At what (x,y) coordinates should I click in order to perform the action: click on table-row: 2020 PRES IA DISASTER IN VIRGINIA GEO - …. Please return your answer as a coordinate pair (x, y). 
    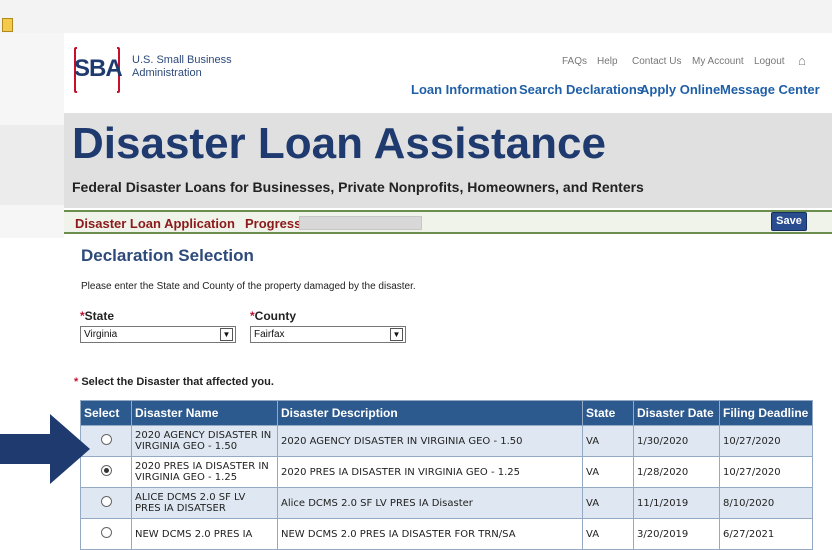
    Looking at the image, I should click on (446, 472).